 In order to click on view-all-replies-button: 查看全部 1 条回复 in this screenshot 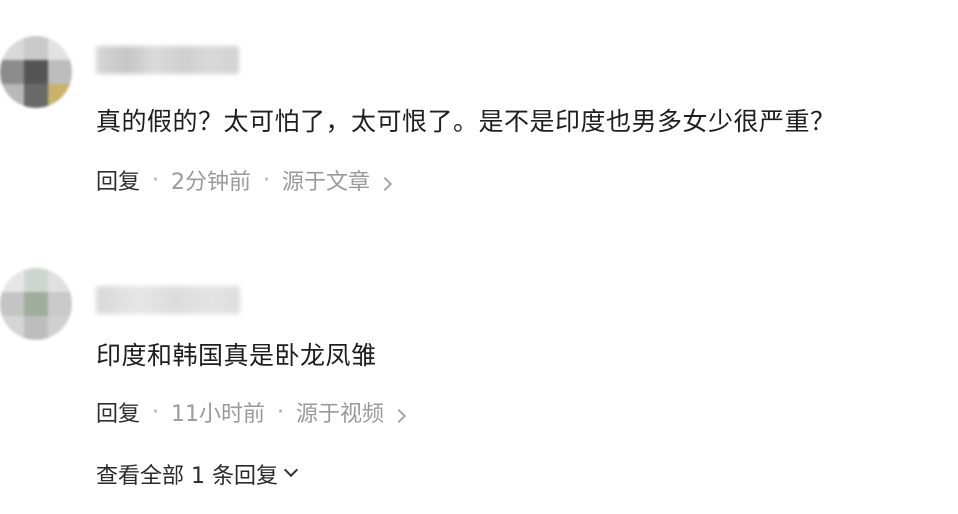, I will do `click(197, 474)`.